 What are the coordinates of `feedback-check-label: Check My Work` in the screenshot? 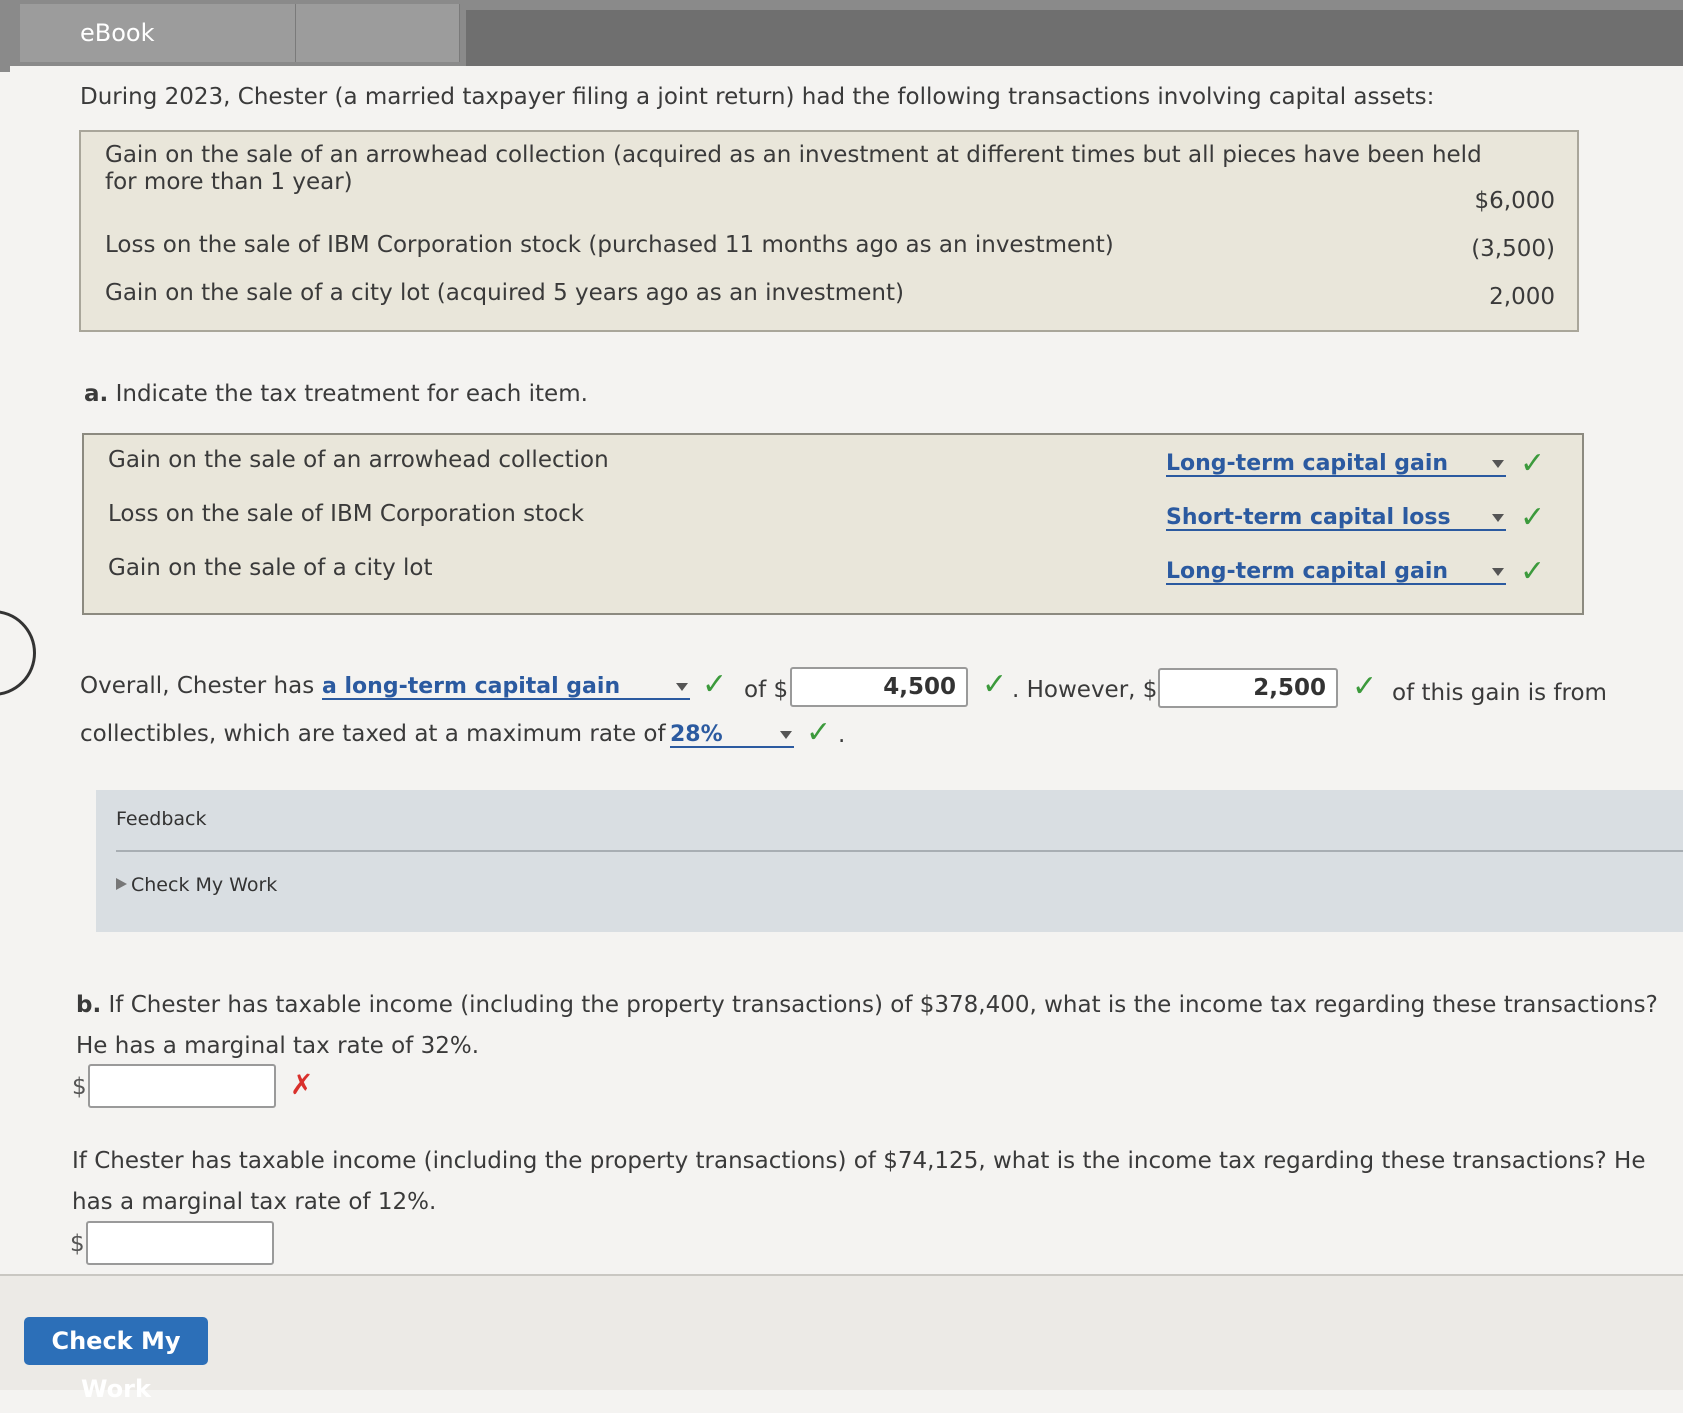 It's located at (204, 885).